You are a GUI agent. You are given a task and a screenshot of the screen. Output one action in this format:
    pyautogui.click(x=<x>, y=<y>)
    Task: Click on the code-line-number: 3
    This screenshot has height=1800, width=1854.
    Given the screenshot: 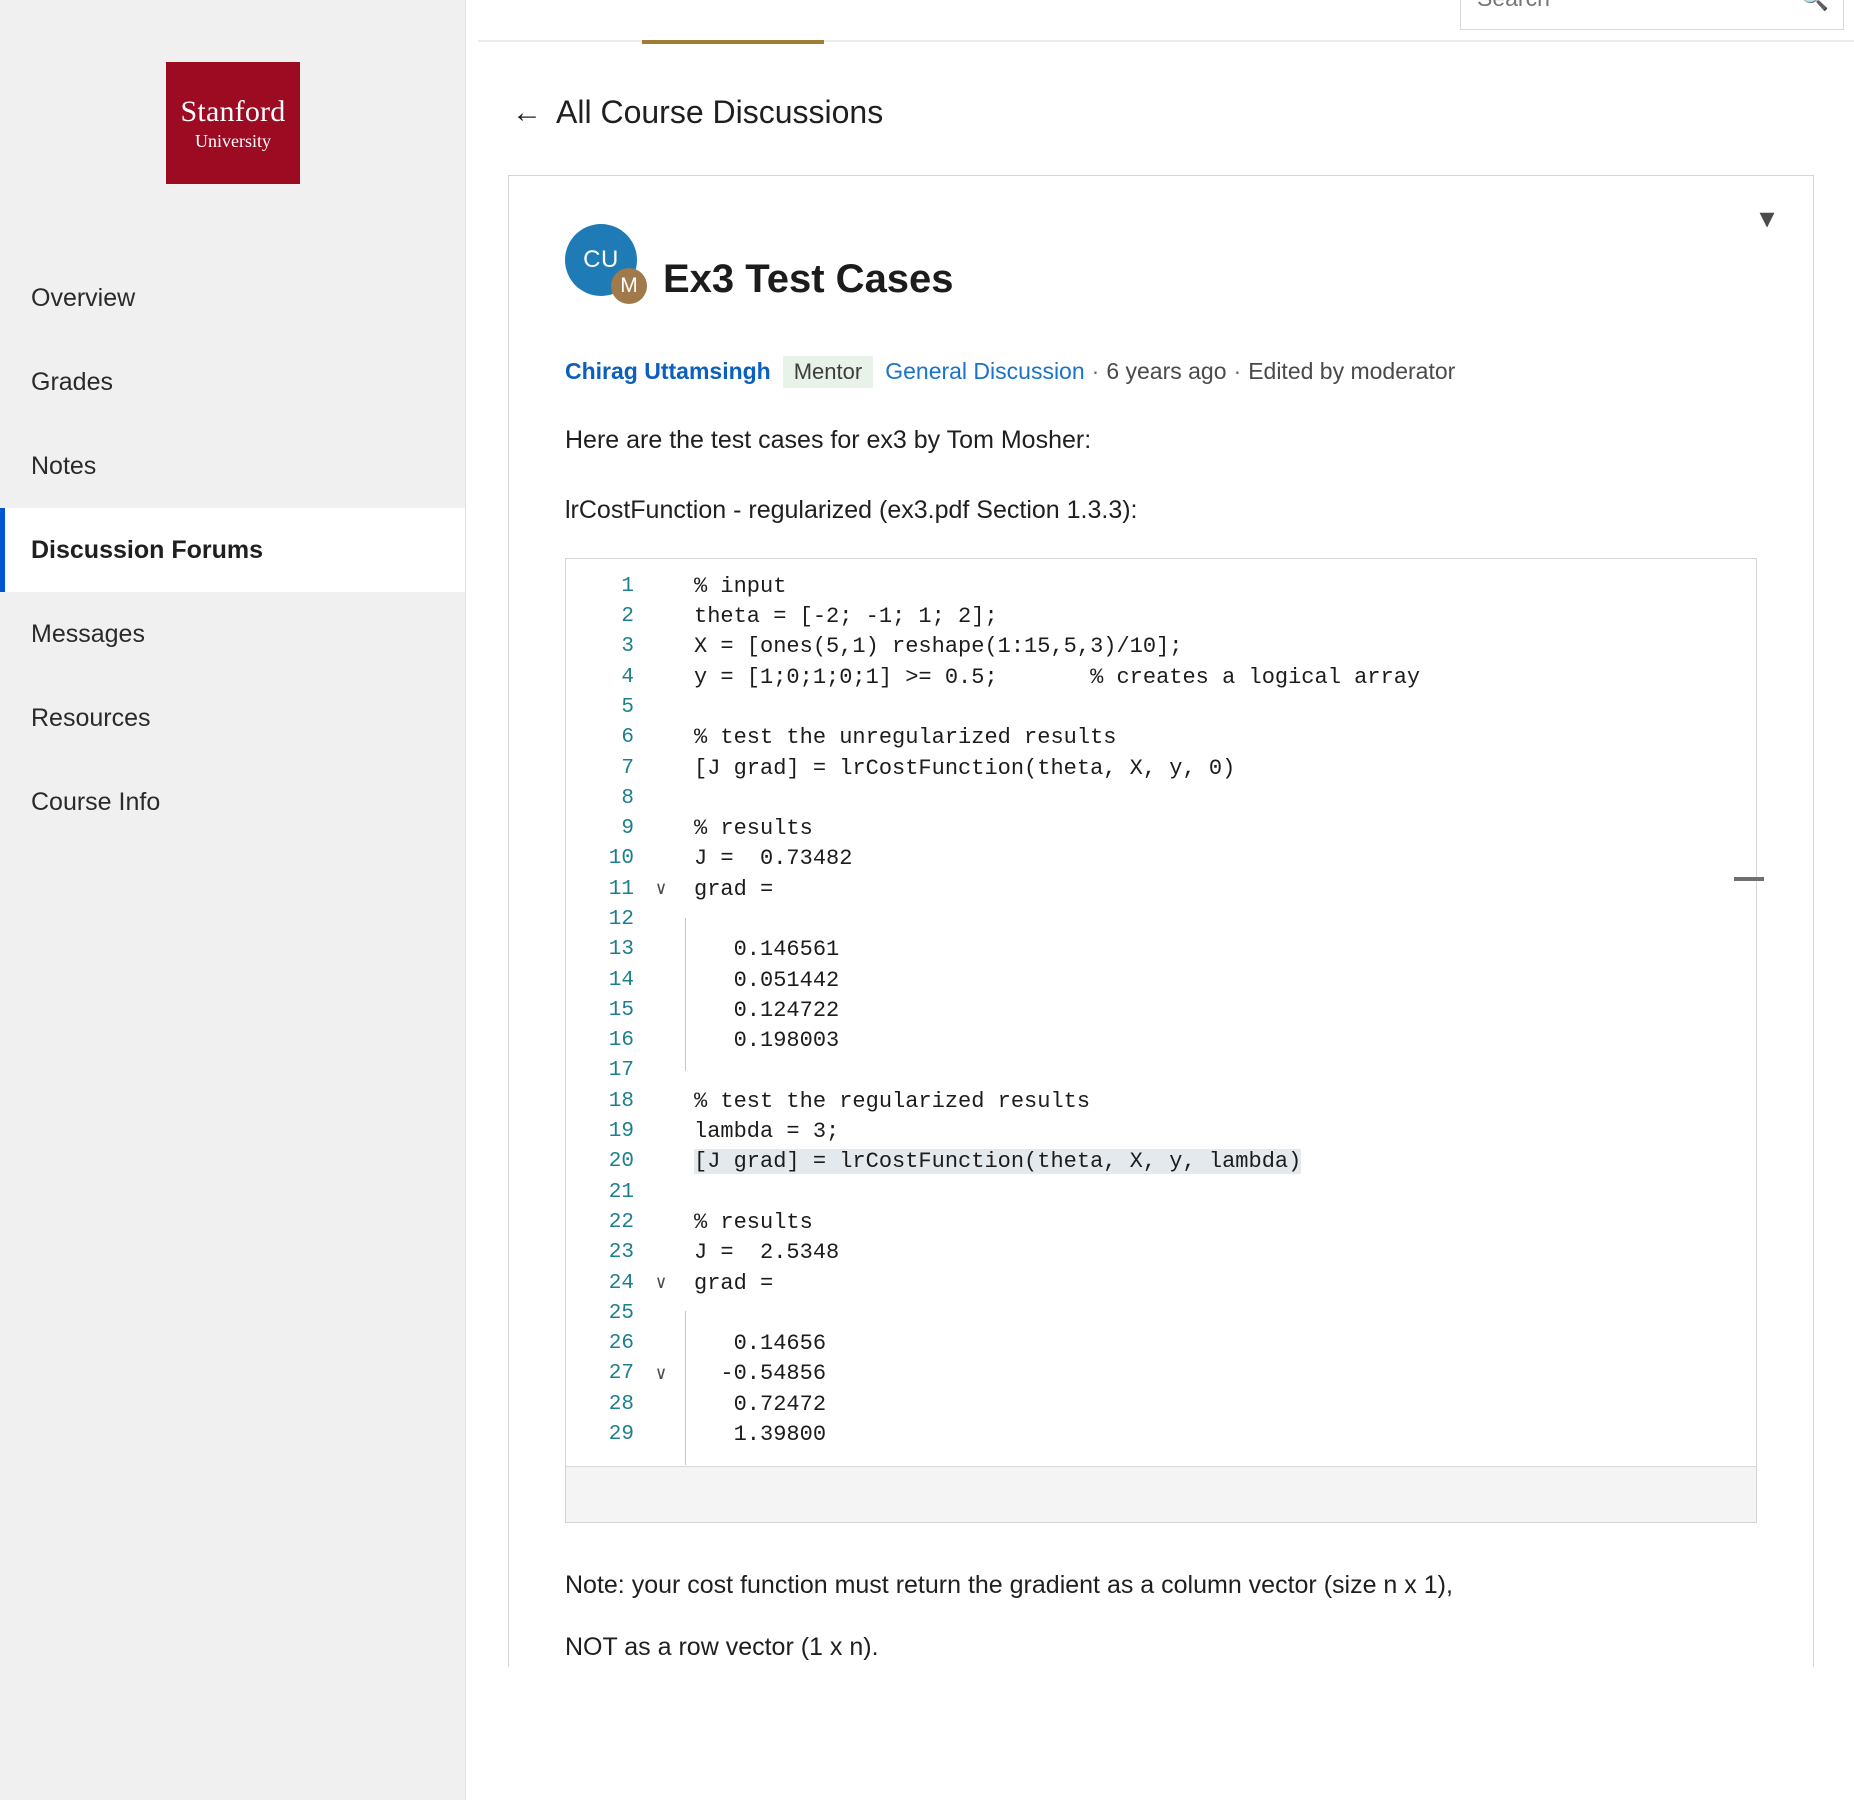 What is the action you would take?
    pyautogui.click(x=627, y=647)
    